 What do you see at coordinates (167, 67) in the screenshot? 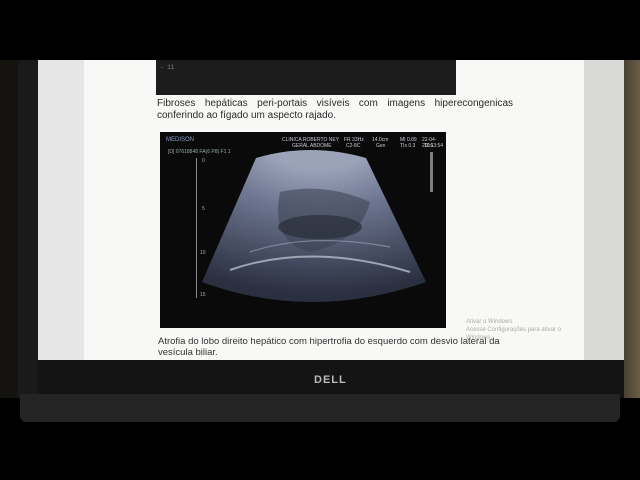
I see `image-marker: - 11` at bounding box center [167, 67].